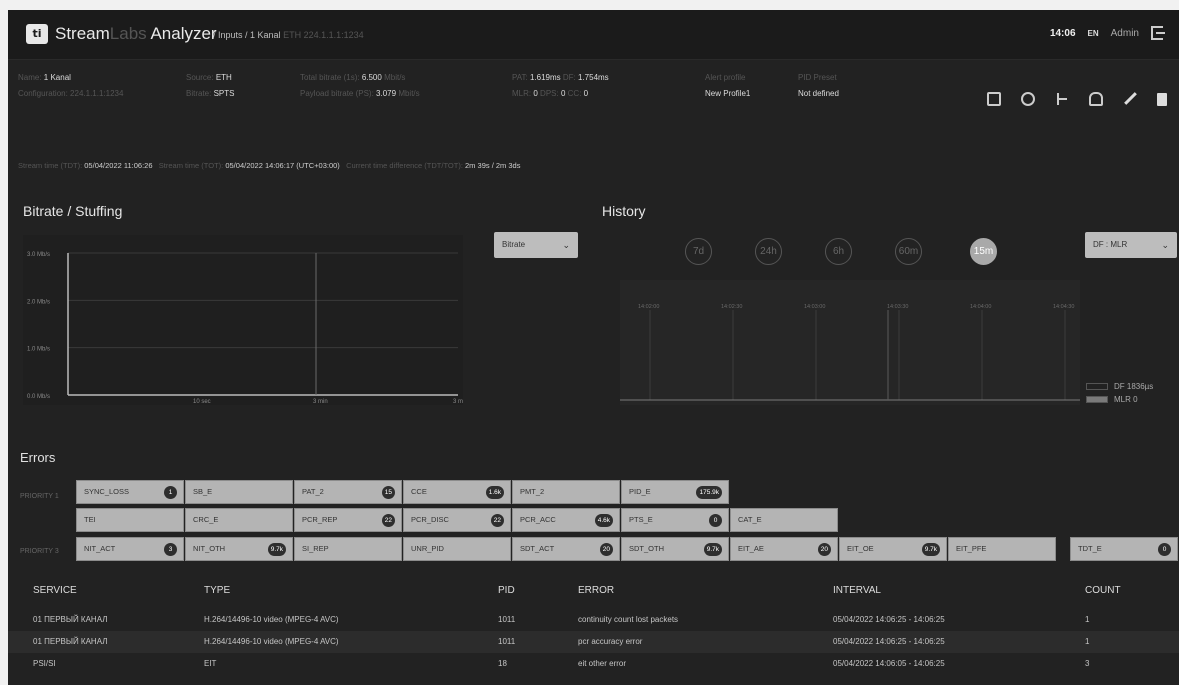  Describe the element at coordinates (641, 519) in the screenshot. I see `error-cell-label: PTS_E` at that location.